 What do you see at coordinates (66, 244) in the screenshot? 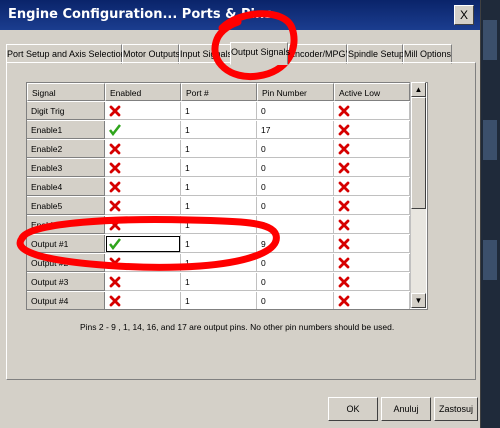
I see `signal-name-cell: Output #1` at bounding box center [66, 244].